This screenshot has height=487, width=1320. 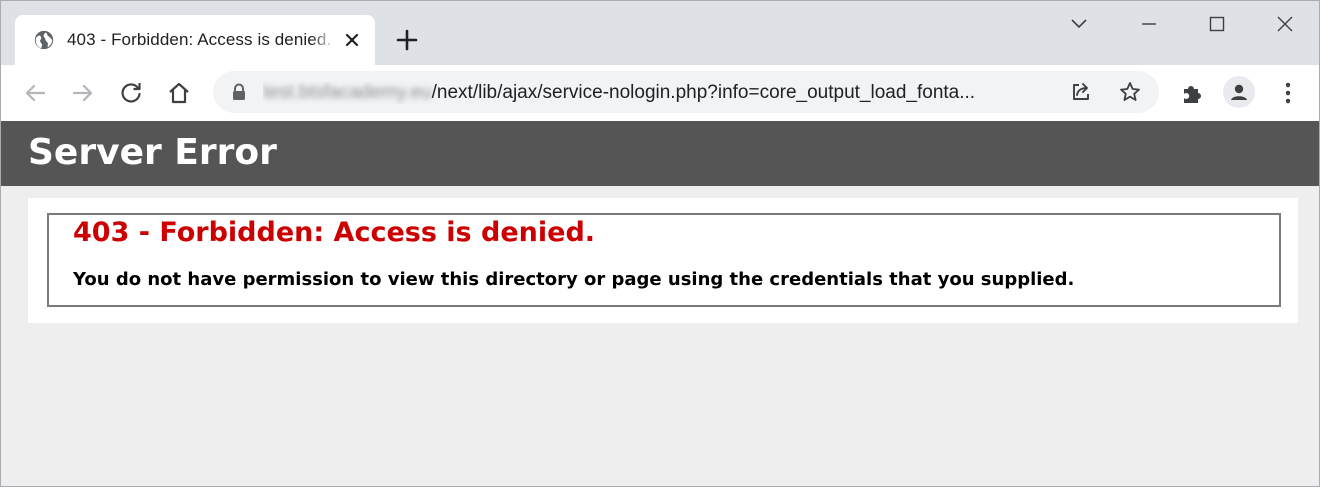 I want to click on plus-icon, so click(x=407, y=40).